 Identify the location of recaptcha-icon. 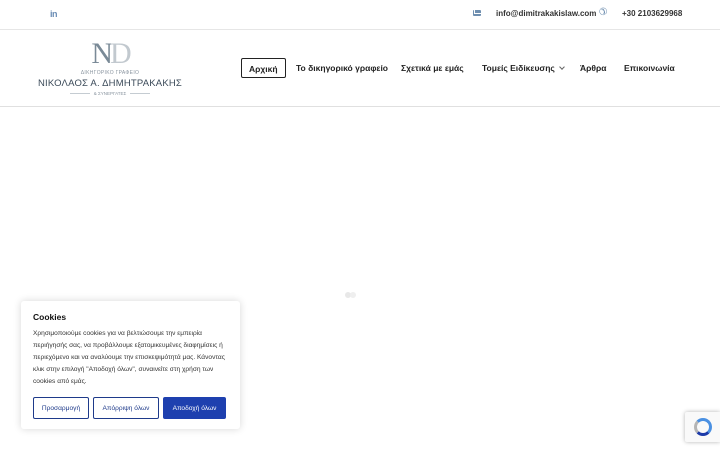
(703, 427).